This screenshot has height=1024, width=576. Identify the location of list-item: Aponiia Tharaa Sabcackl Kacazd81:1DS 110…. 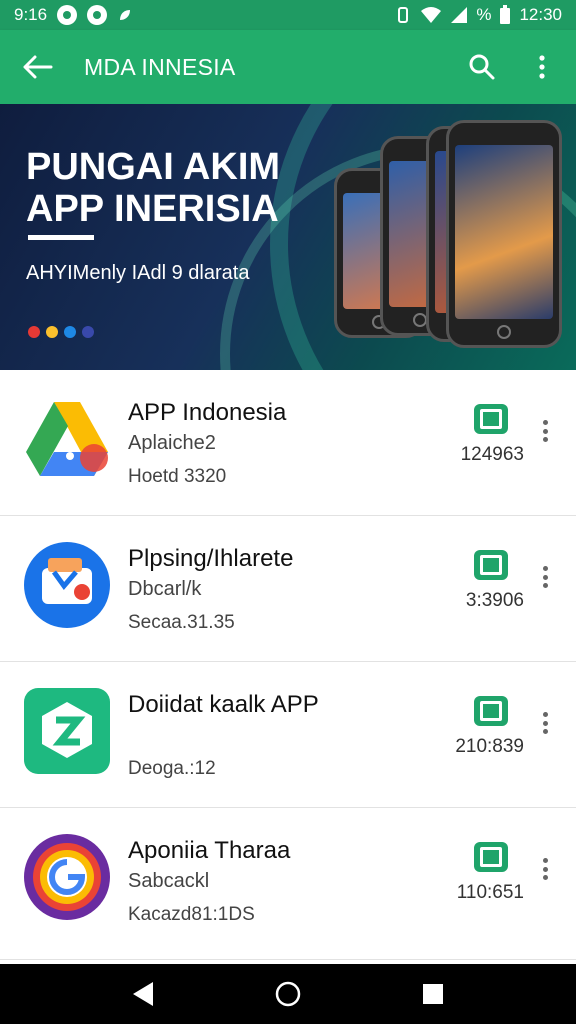
(288, 884).